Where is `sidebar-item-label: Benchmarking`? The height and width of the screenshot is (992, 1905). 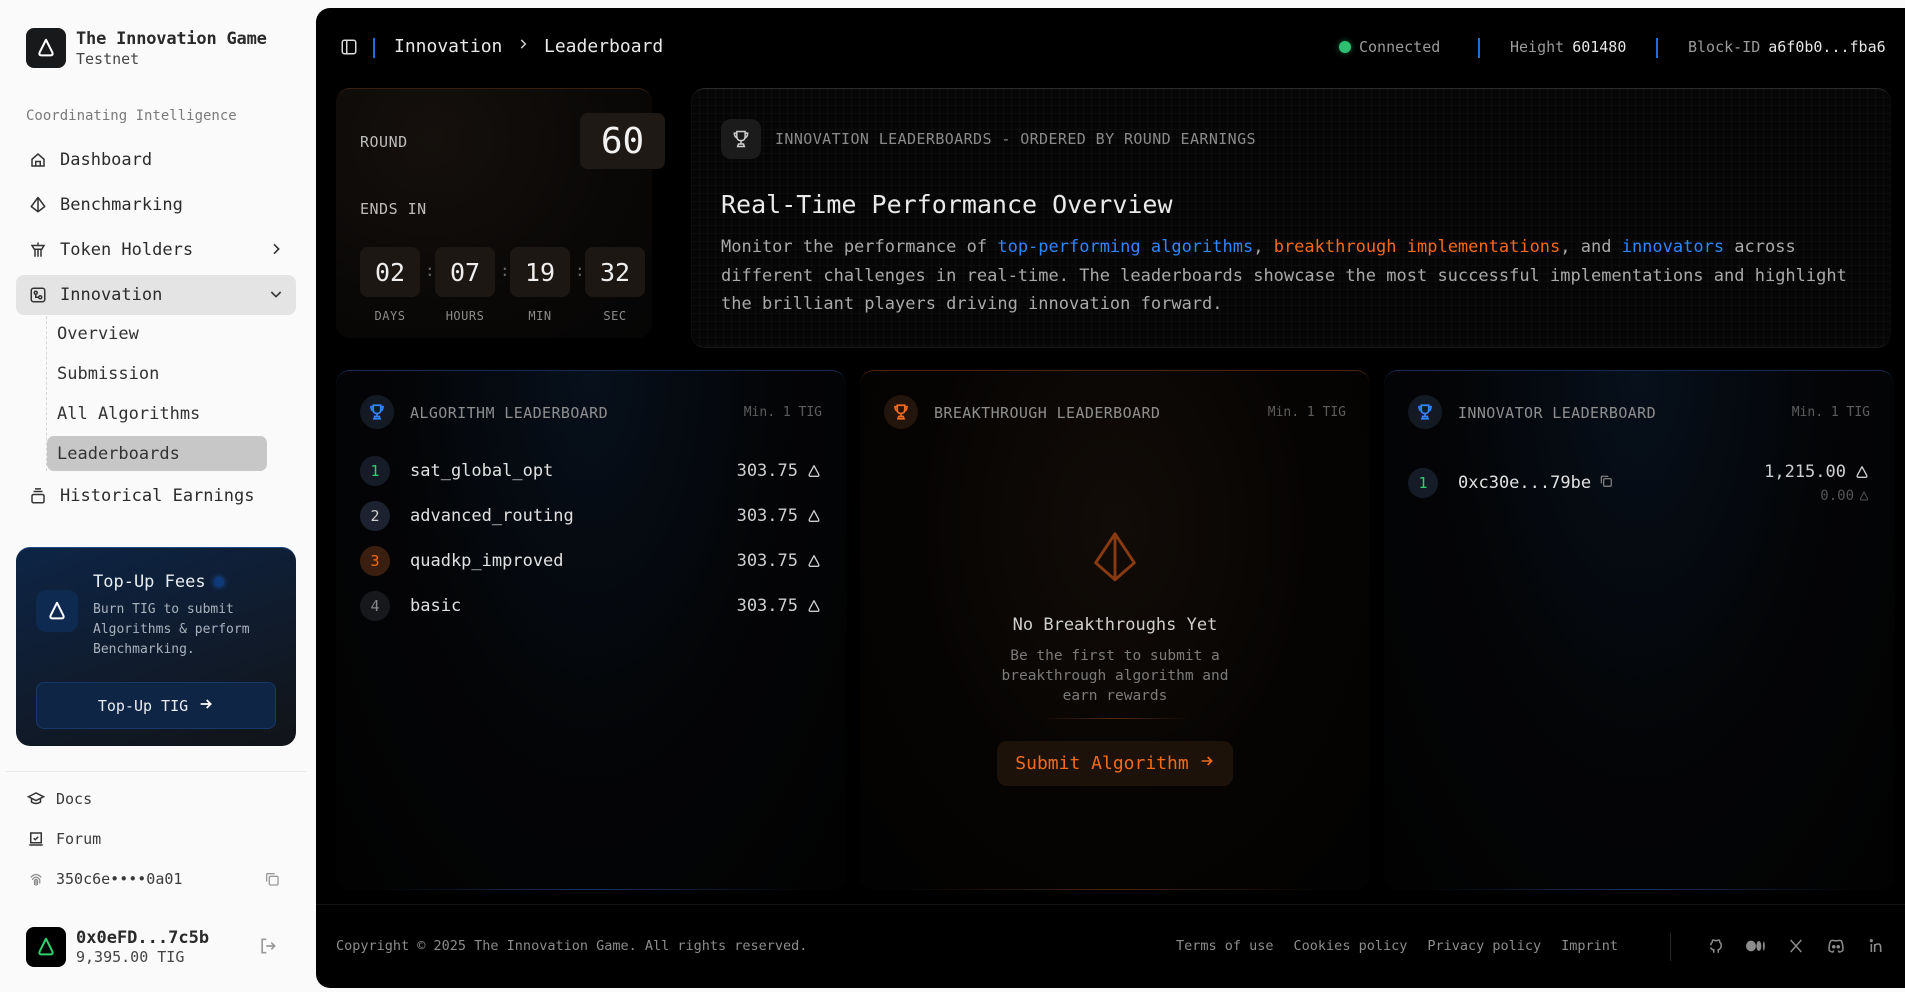
sidebar-item-label: Benchmarking is located at coordinates (121, 205).